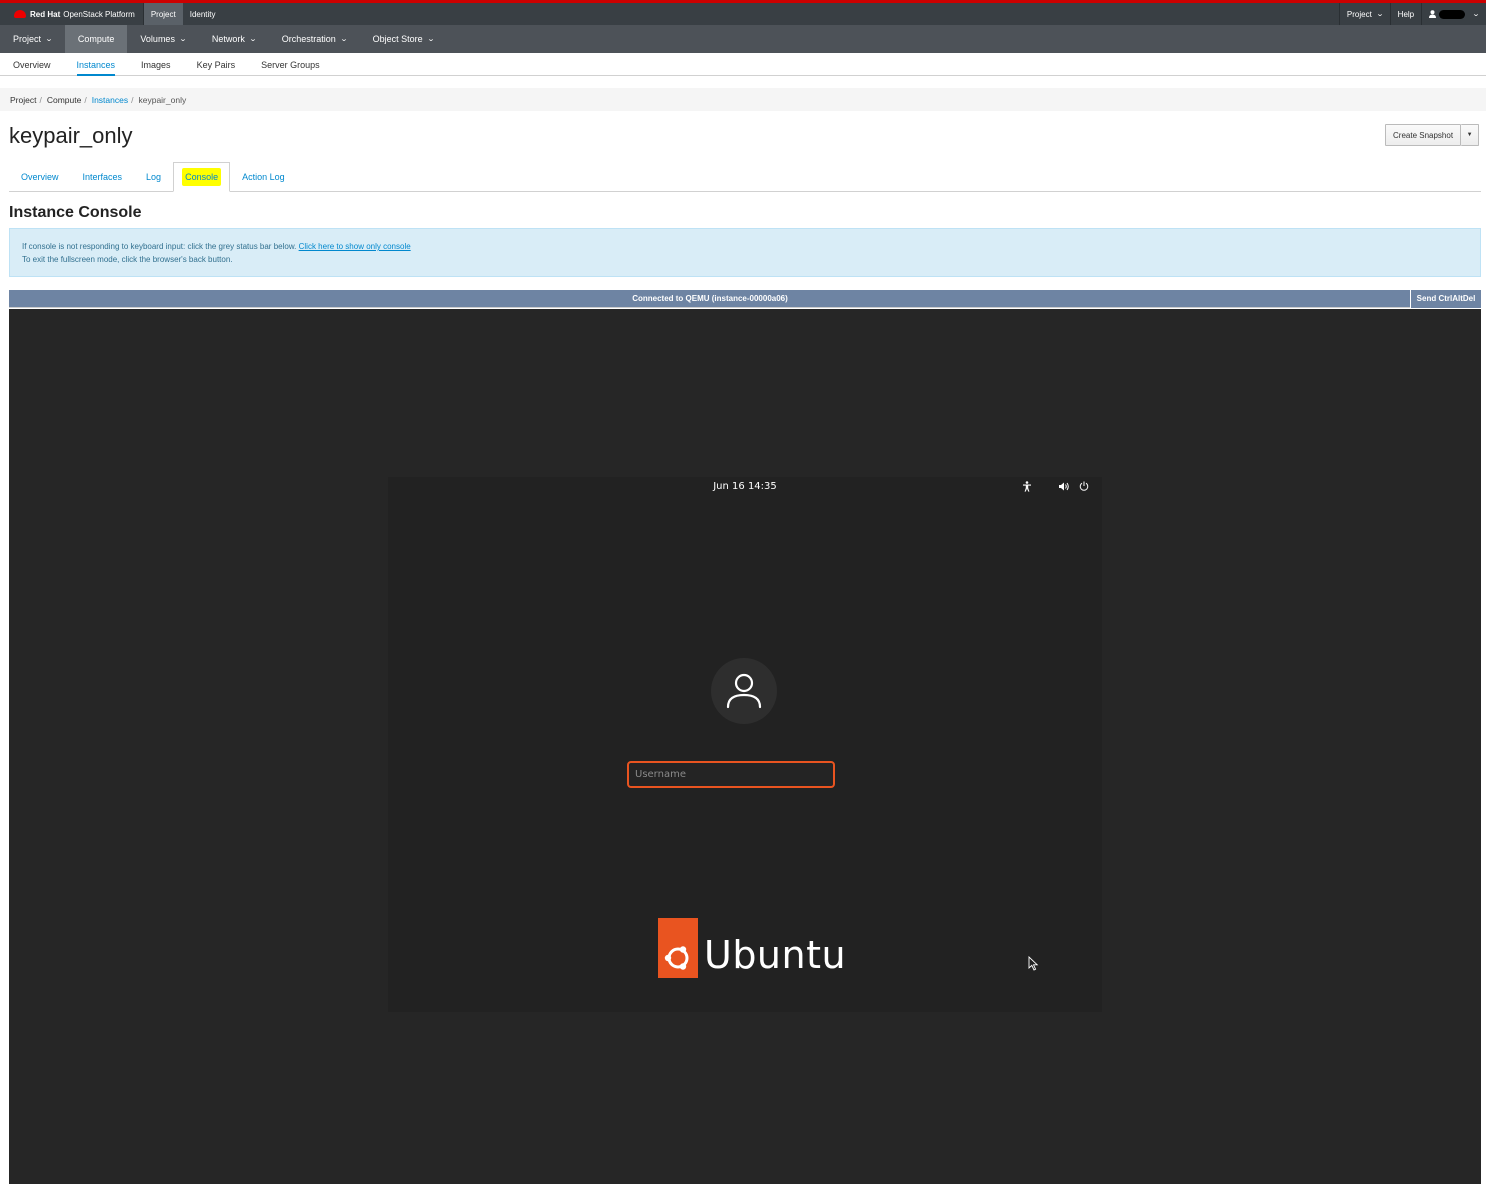 The width and height of the screenshot is (1486, 1184). What do you see at coordinates (228, 39) in the screenshot?
I see `nav-network-label: Network` at bounding box center [228, 39].